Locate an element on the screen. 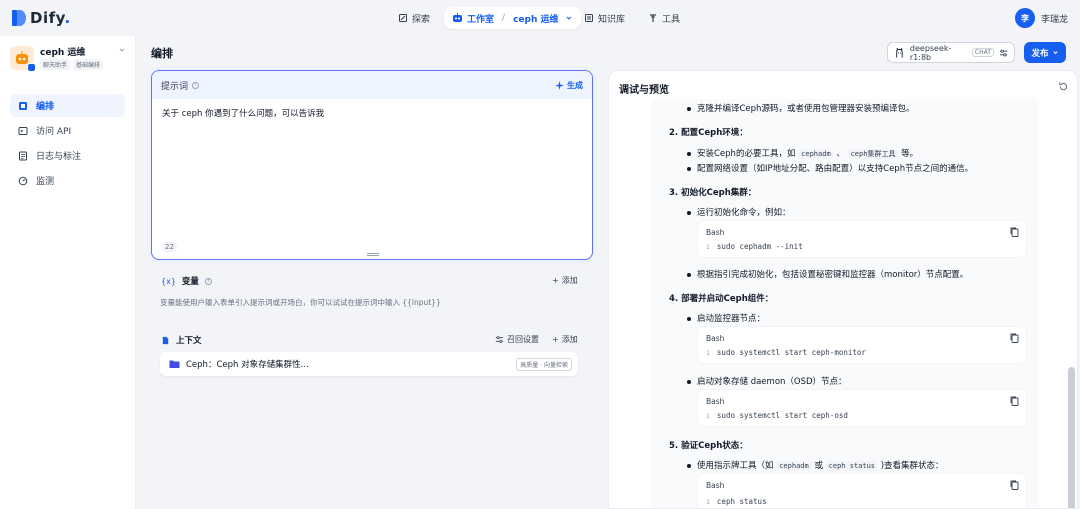 Image resolution: width=1080 pixels, height=509 pixels. variables-title: 变量 is located at coordinates (190, 282).